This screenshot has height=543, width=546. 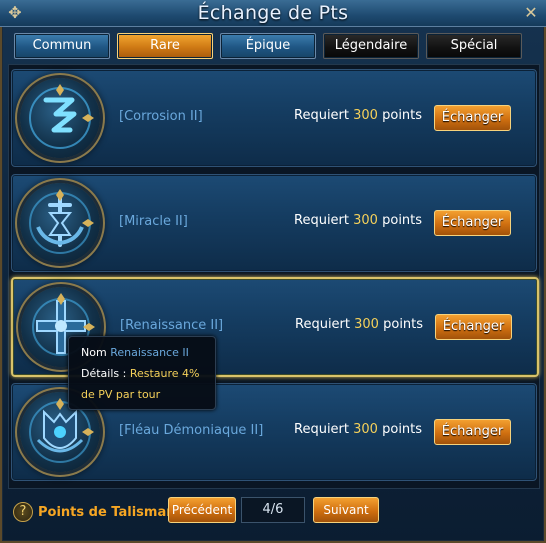 I want to click on item-name: [Fléau Démoniaque II], so click(x=191, y=430).